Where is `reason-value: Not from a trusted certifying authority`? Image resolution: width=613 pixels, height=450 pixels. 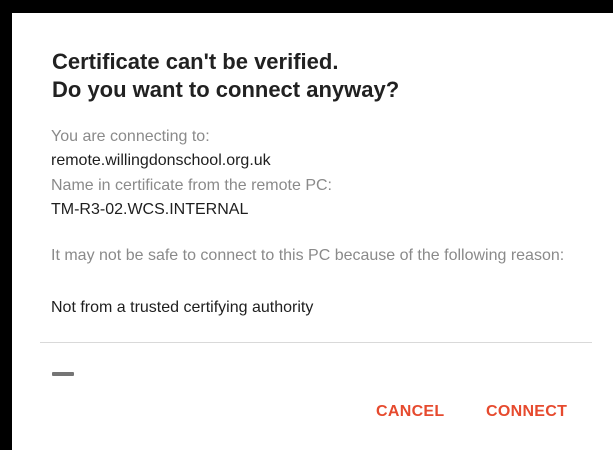 reason-value: Not from a trusted certifying authority is located at coordinates (182, 307).